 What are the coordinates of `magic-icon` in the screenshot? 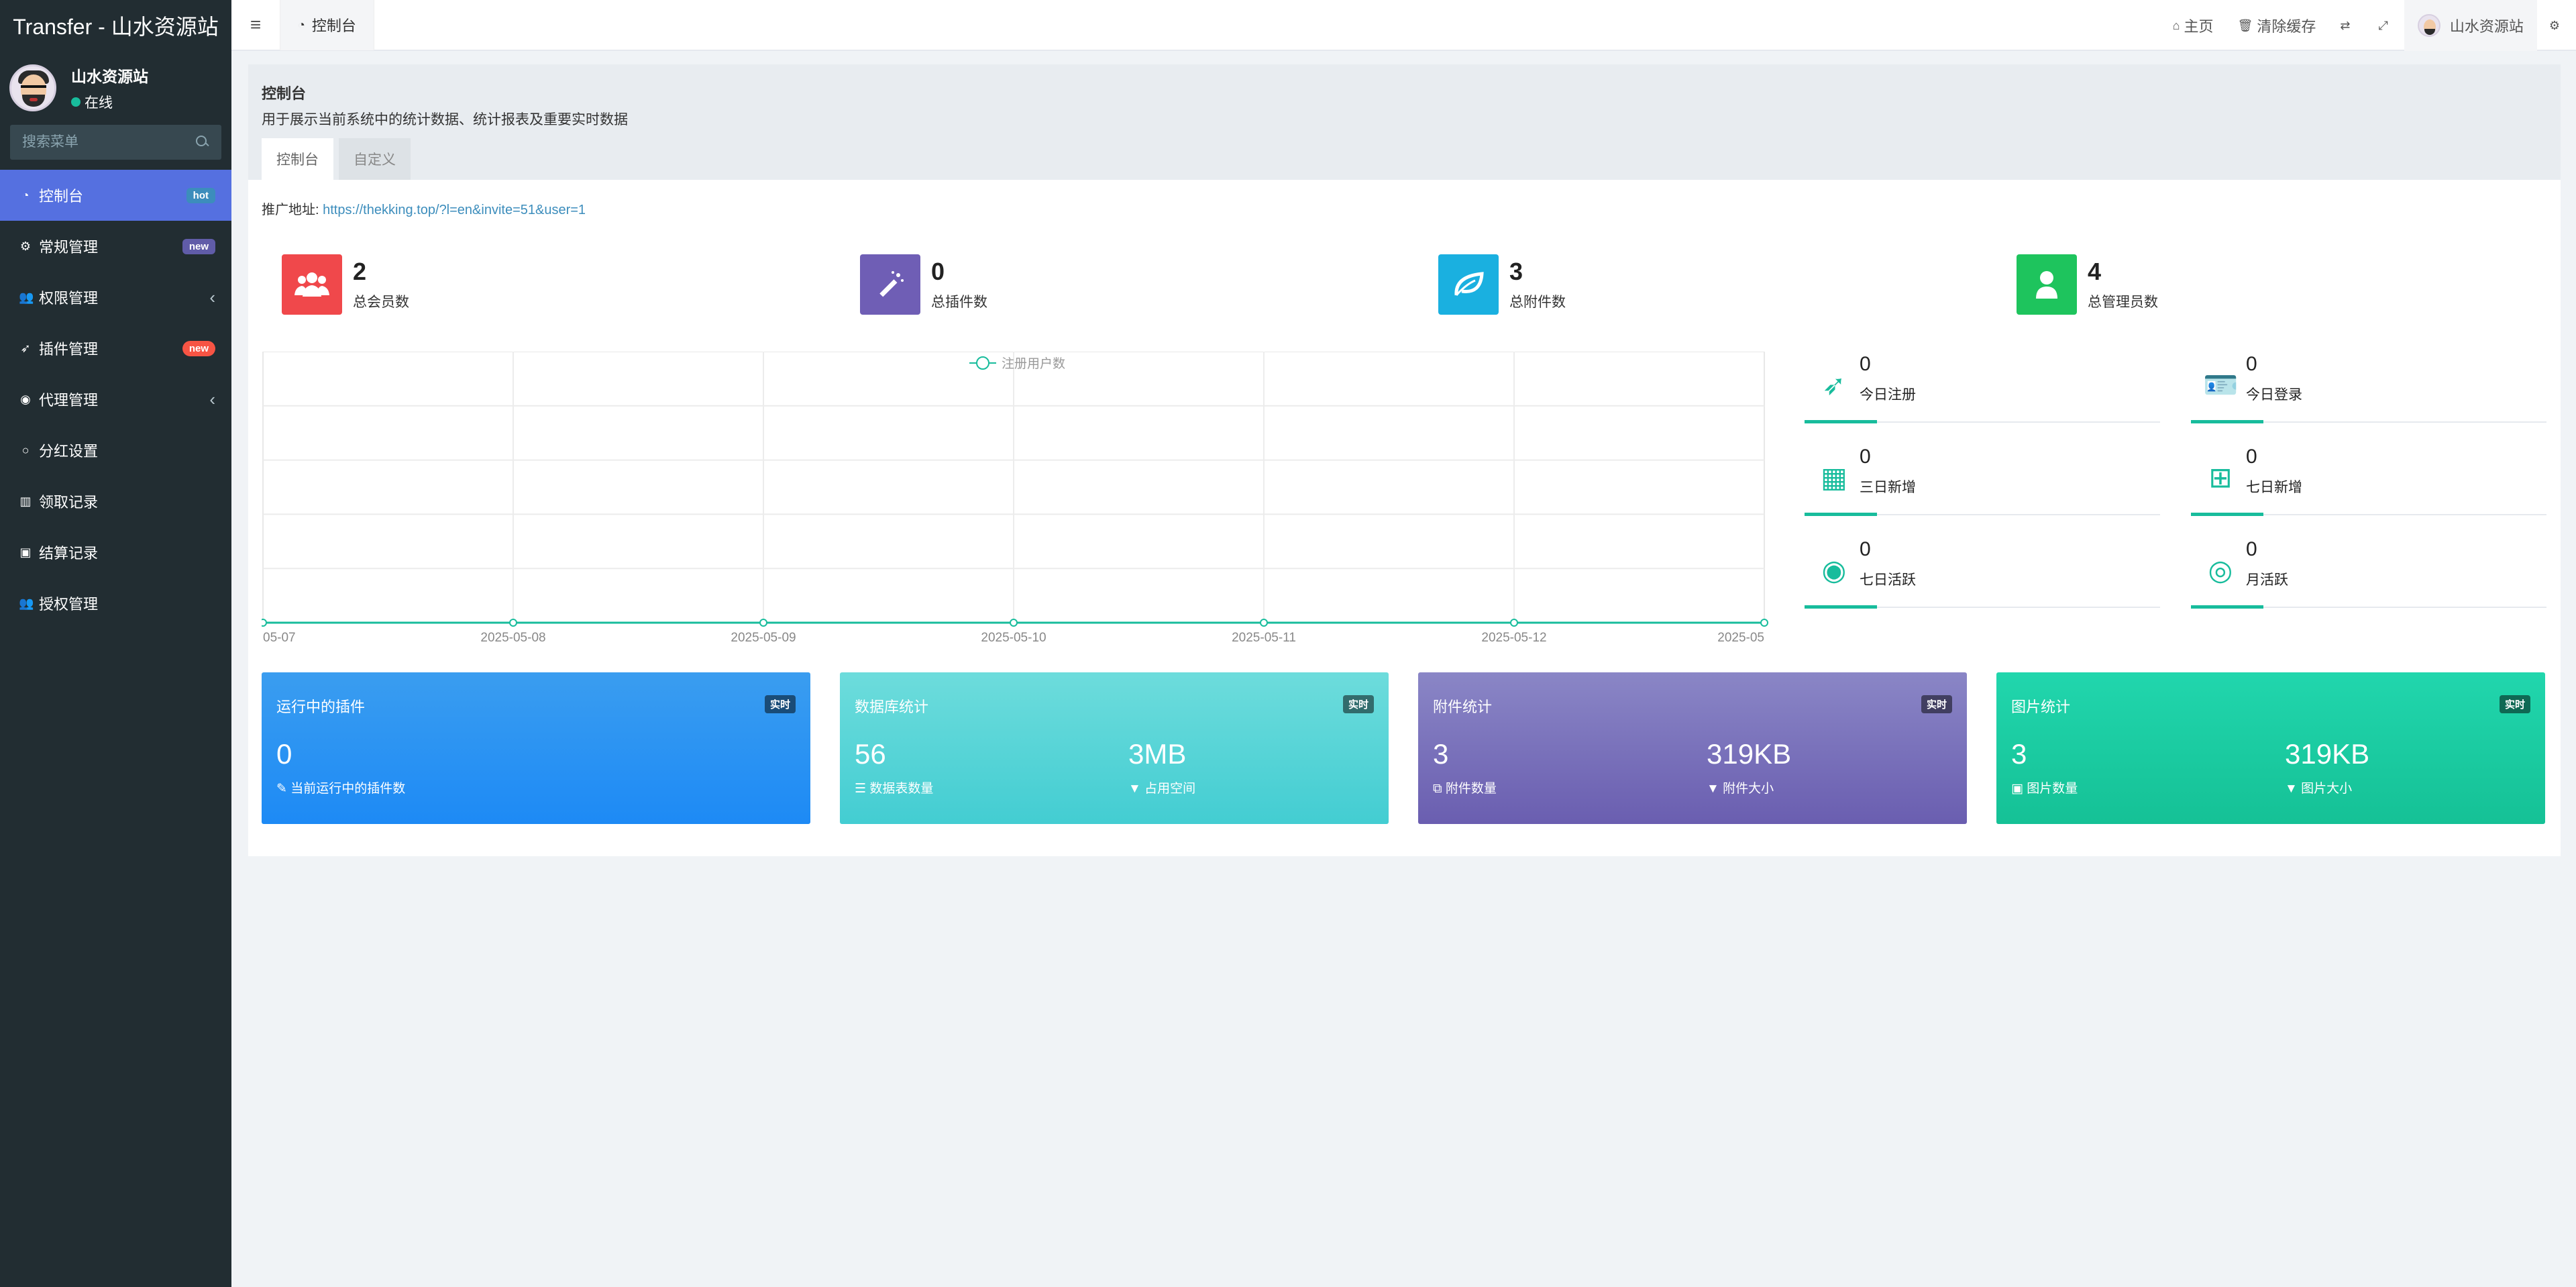 It's located at (890, 284).